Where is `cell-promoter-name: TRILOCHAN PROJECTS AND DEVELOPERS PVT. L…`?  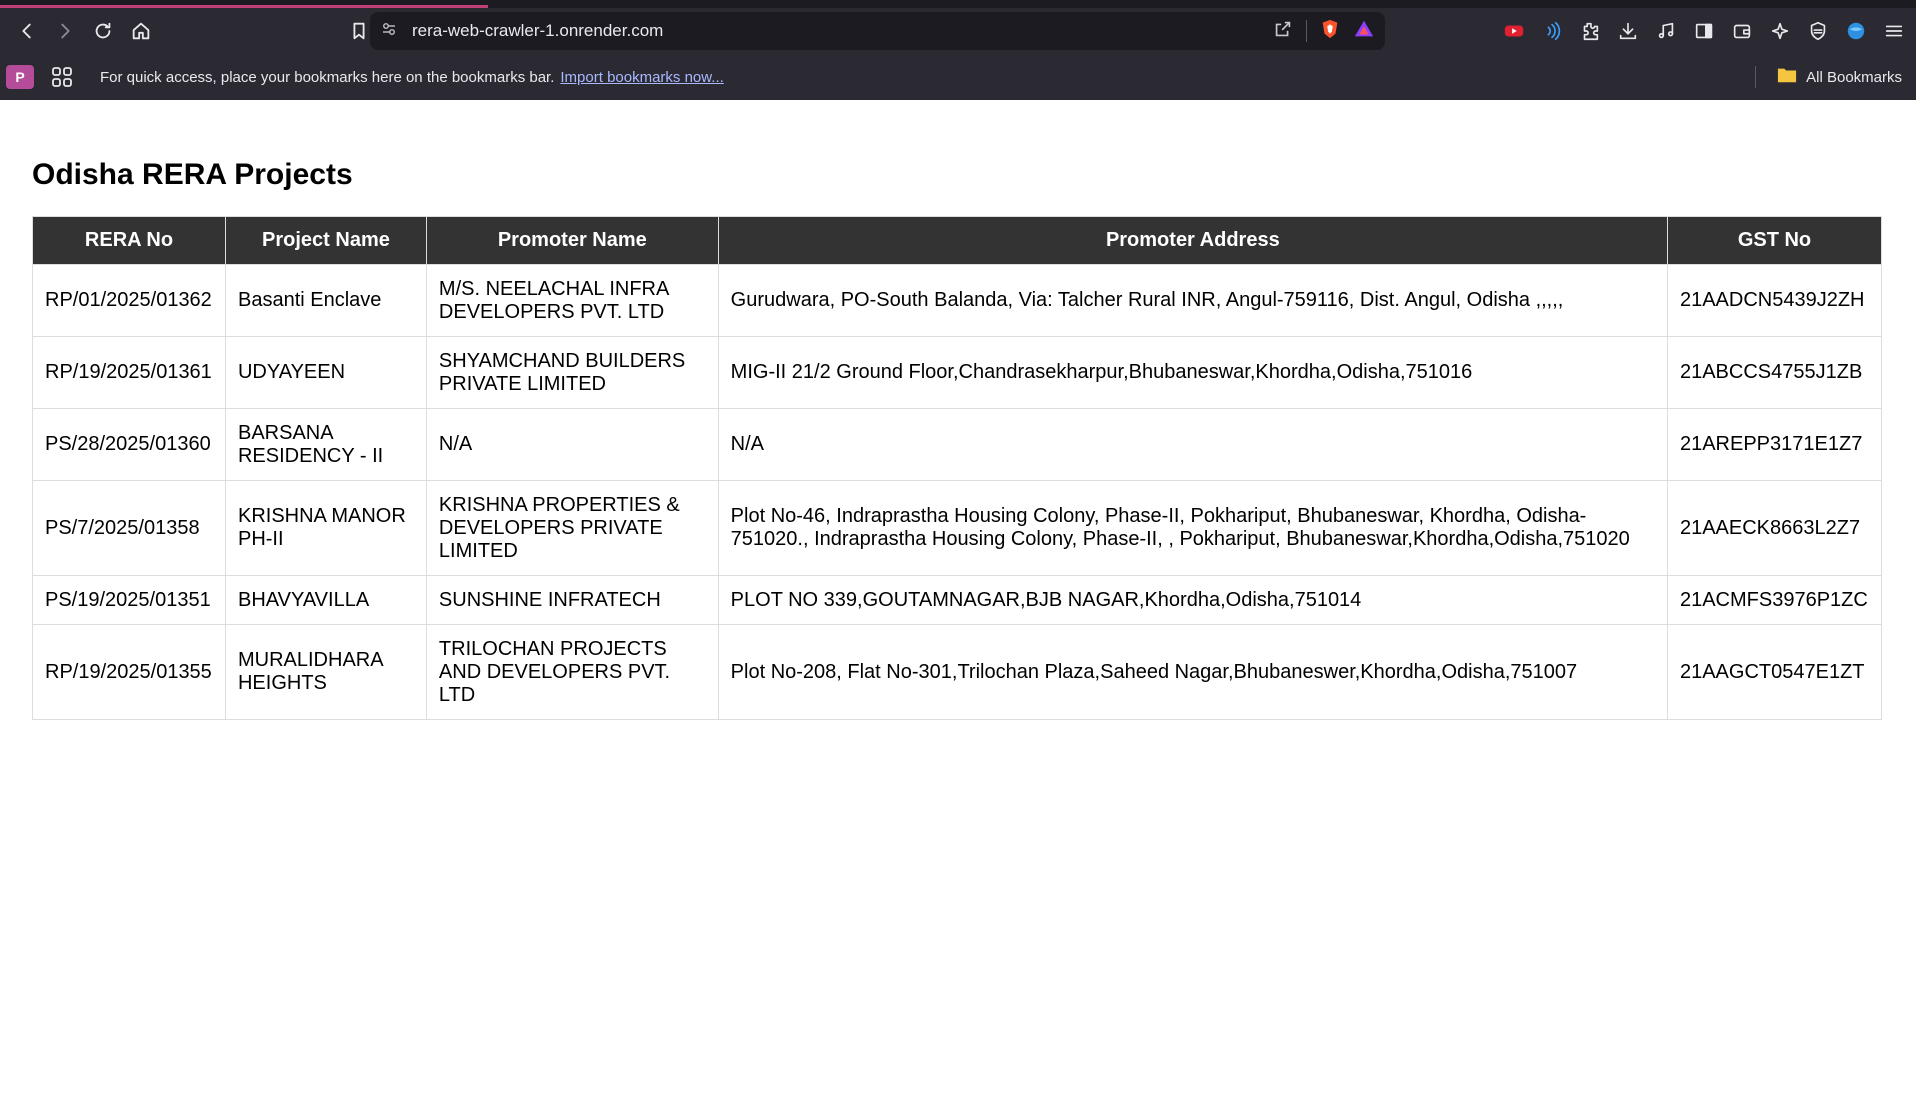
cell-promoter-name: TRILOCHAN PROJECTS AND DEVELOPERS PVT. L… is located at coordinates (572, 672).